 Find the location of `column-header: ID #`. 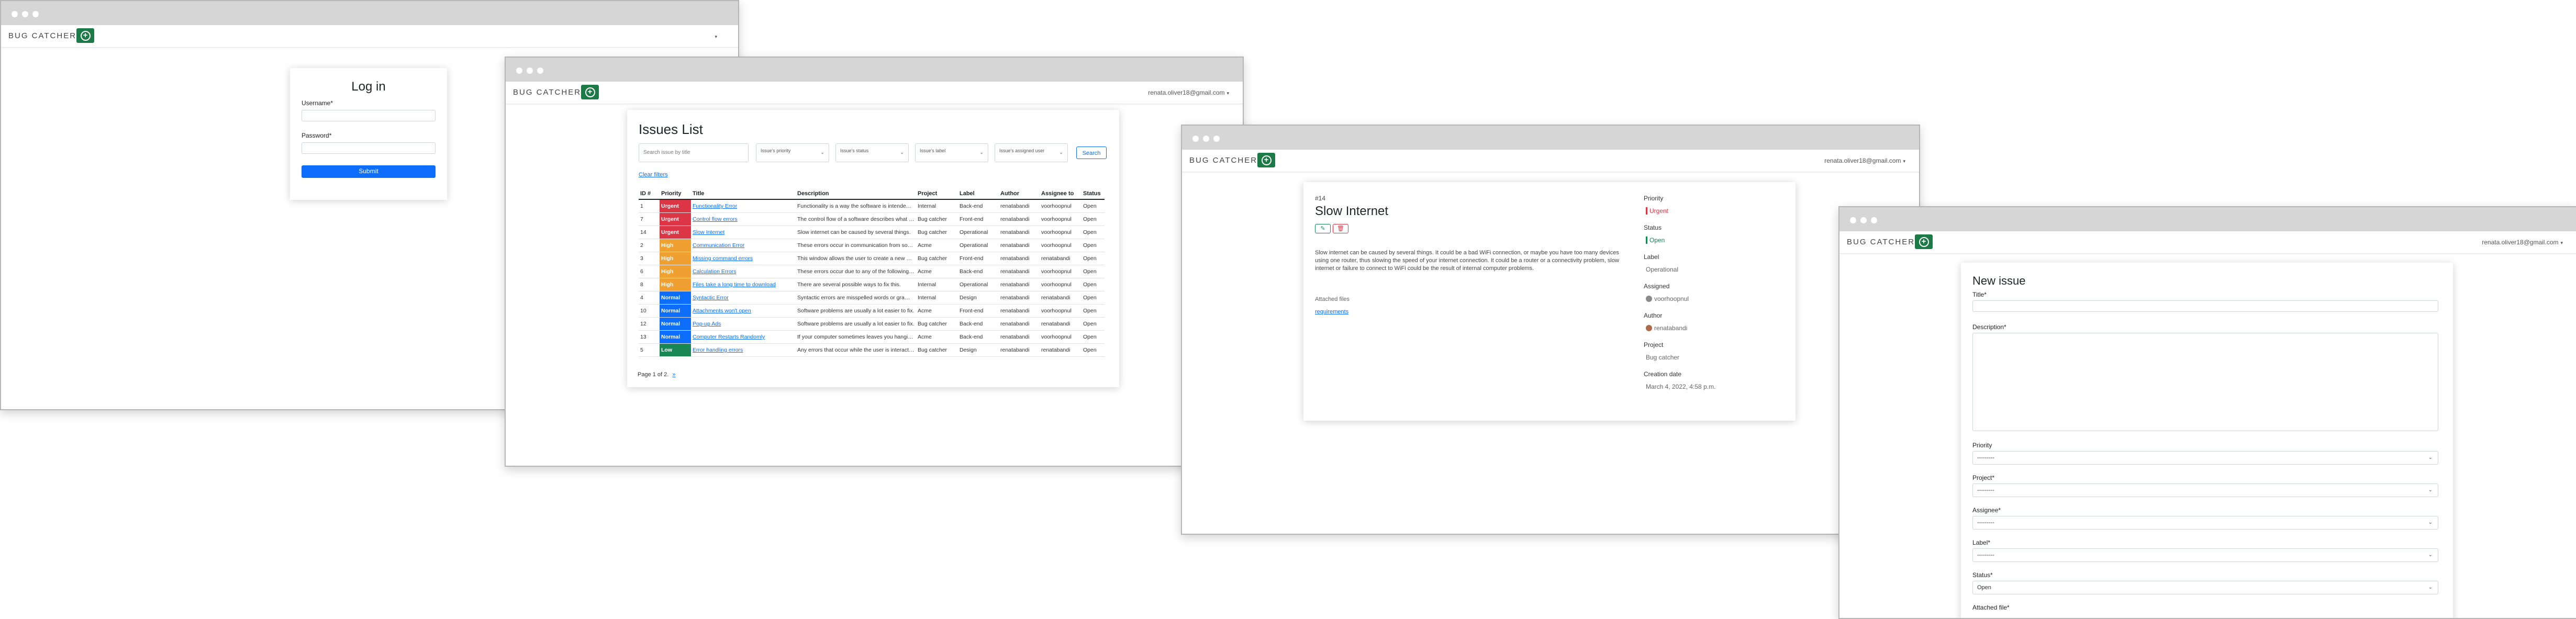

column-header: ID # is located at coordinates (649, 194).